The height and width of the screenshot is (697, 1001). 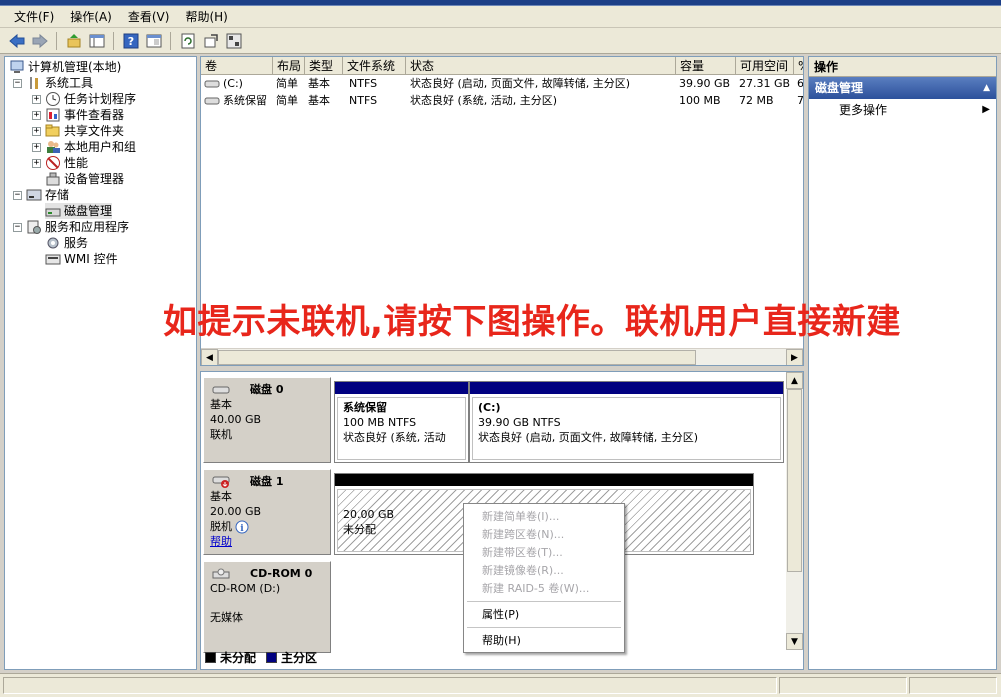 I want to click on menu-bar: 文件(F) 操作(A) 查看(V) 帮助(H), so click(x=500, y=17).